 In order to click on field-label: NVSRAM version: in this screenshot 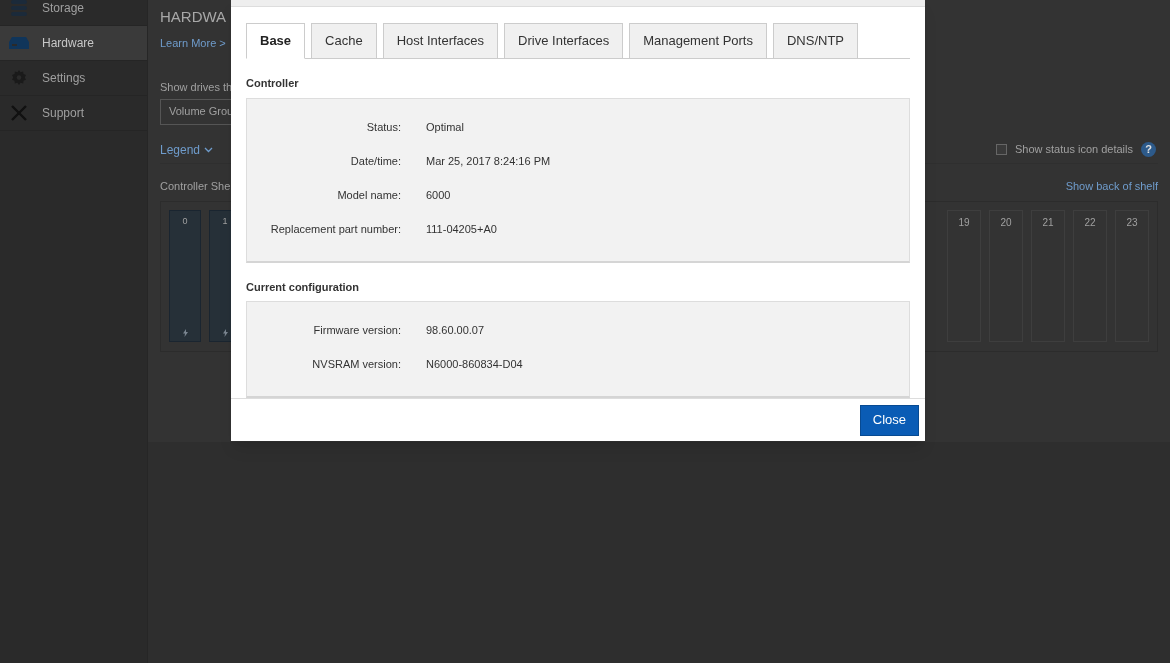, I will do `click(356, 364)`.